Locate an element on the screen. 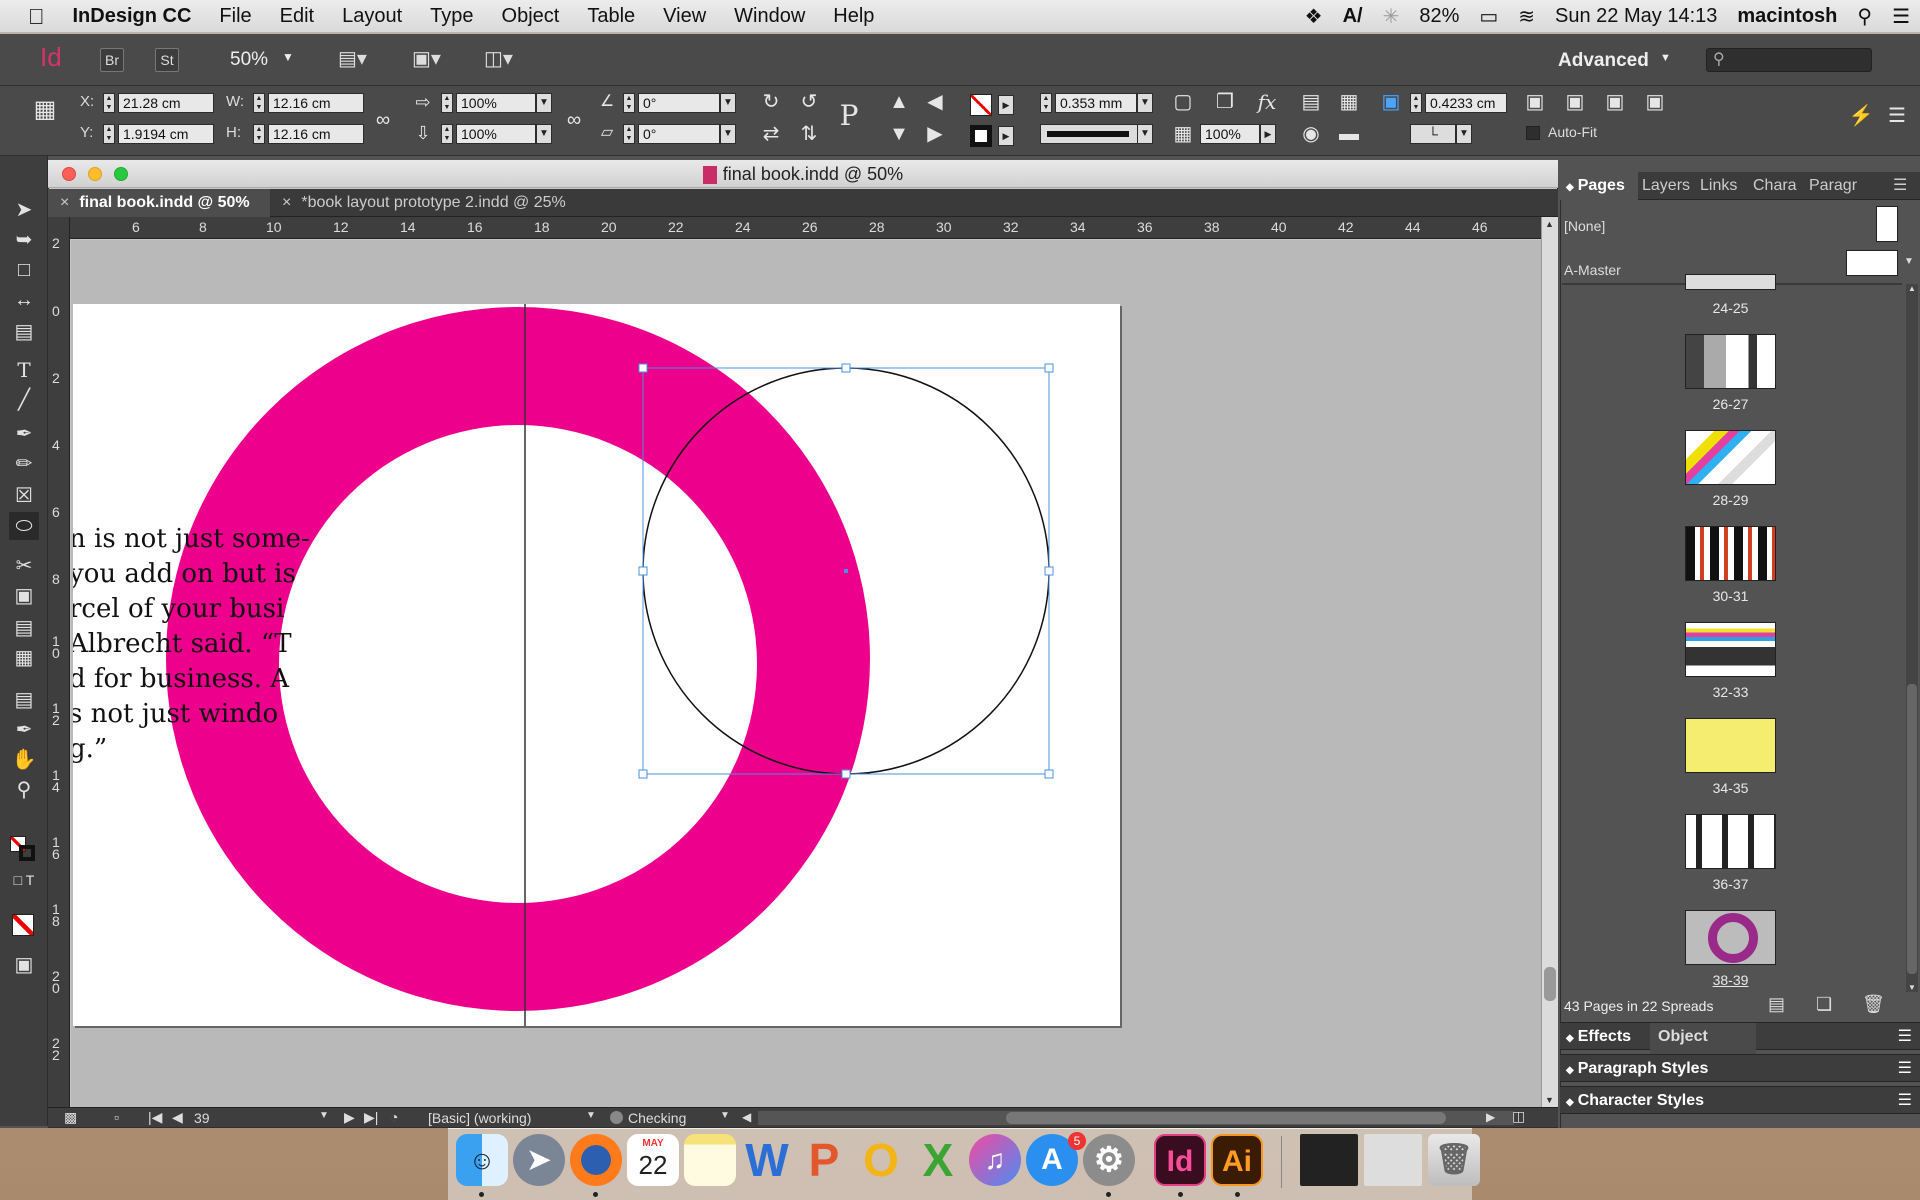  tab-character: Chara is located at coordinates (1775, 186).